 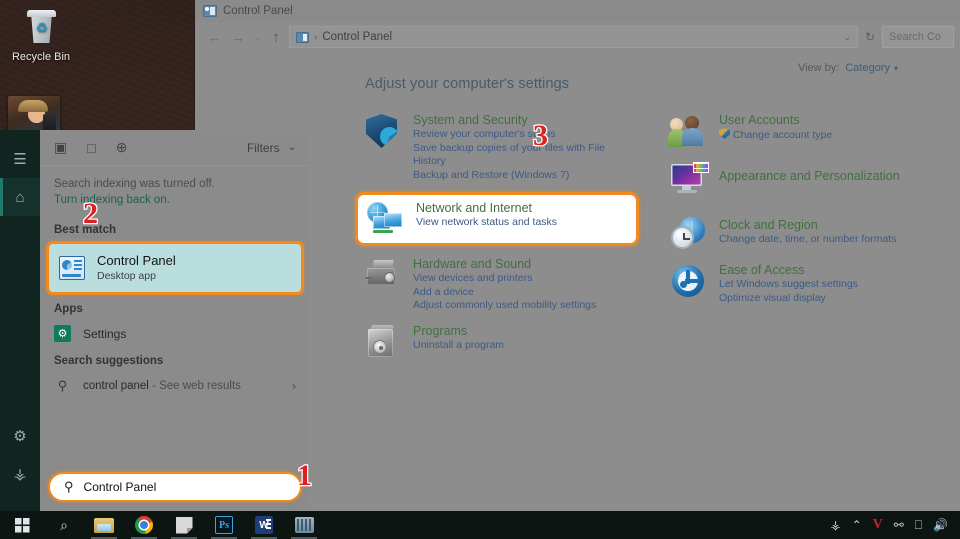 I want to click on page-title: Adjust your computer's settings, so click(x=467, y=84).